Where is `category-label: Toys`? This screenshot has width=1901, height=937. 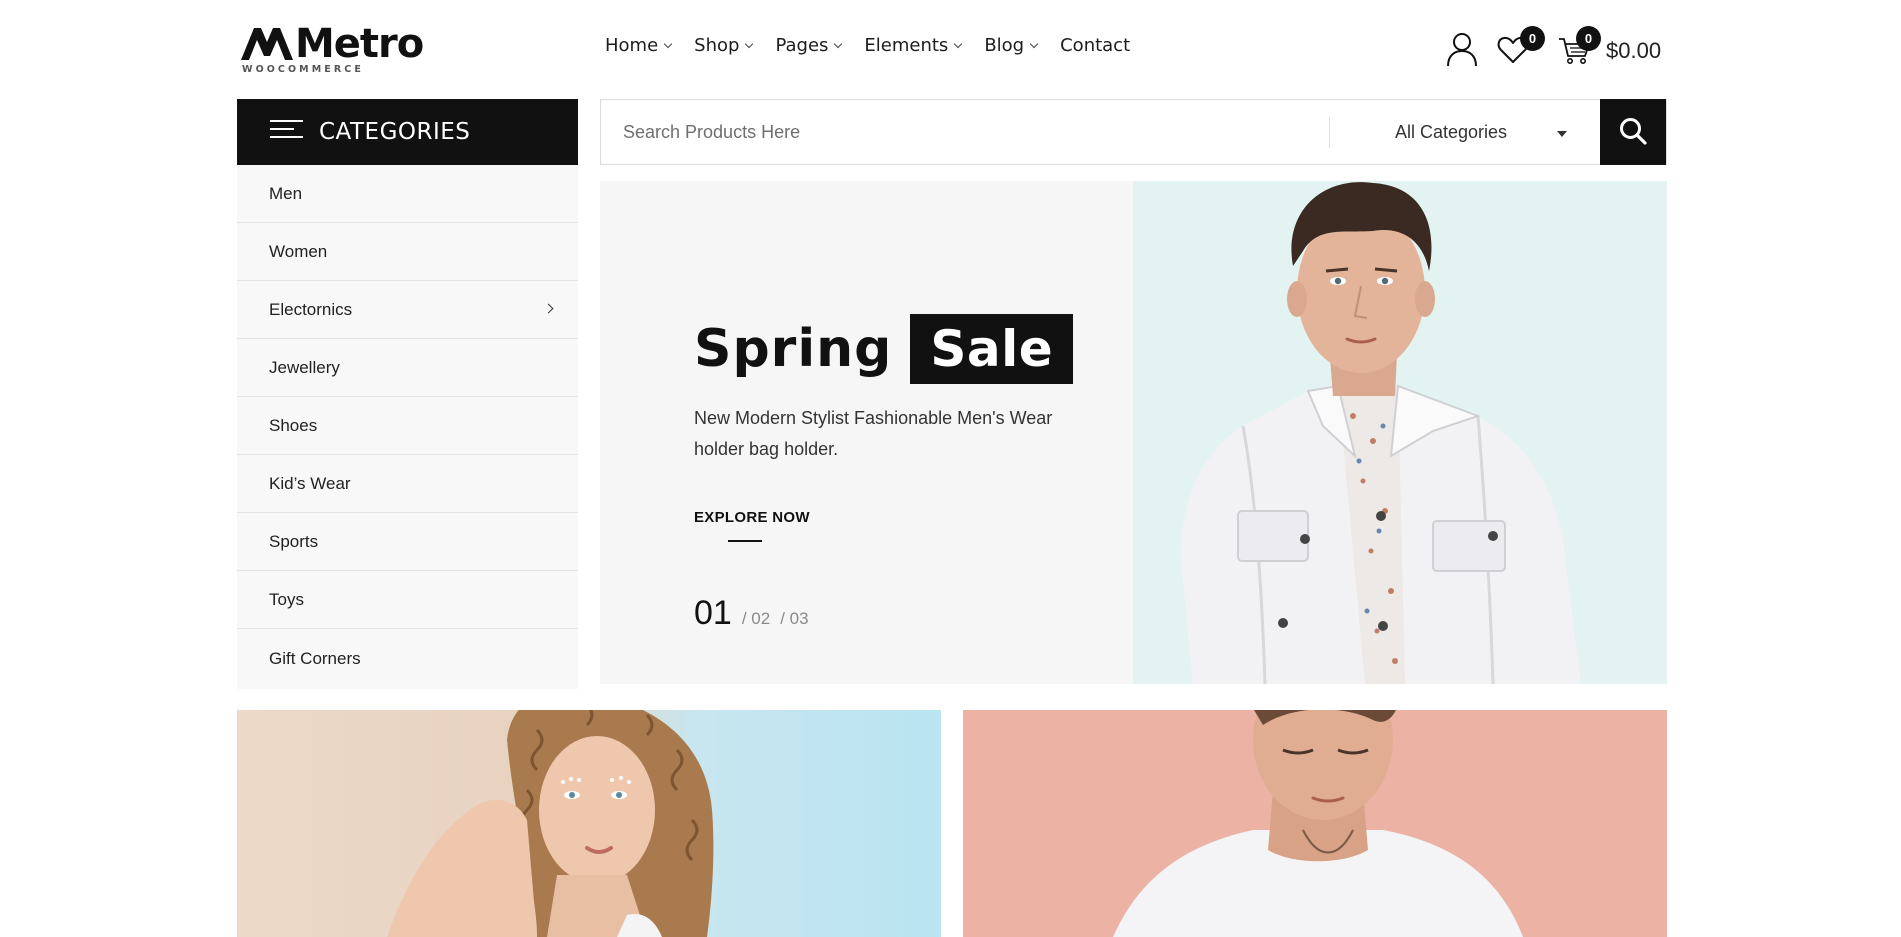
category-label: Toys is located at coordinates (286, 599).